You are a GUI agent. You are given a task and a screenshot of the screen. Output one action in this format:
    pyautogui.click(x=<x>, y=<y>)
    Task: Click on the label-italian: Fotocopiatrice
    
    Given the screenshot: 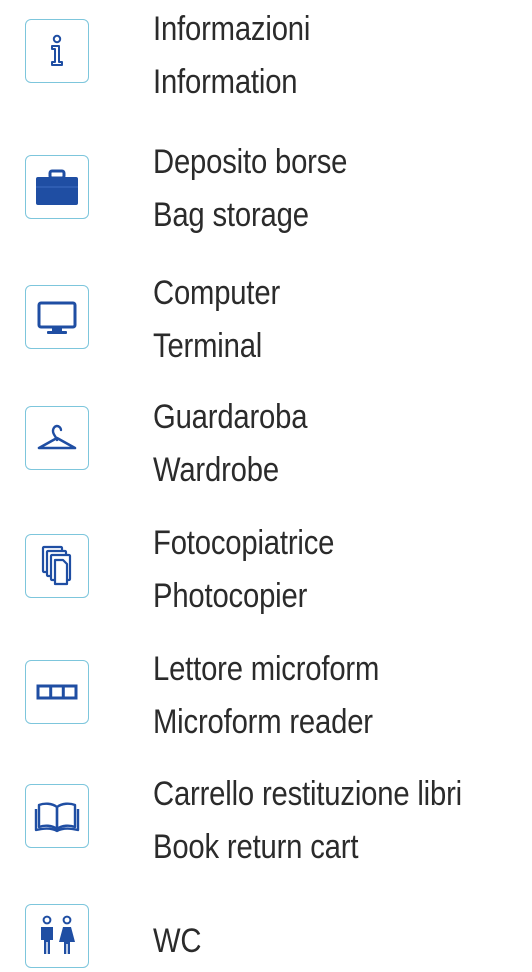 What is the action you would take?
    pyautogui.click(x=244, y=543)
    